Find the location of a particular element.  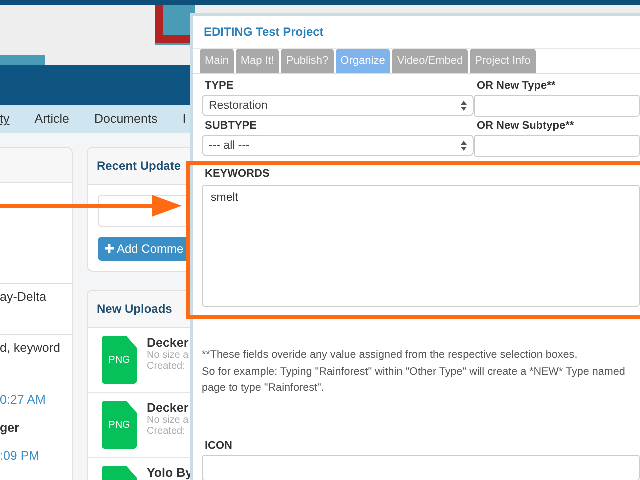

activity-text: ay-Delta is located at coordinates (36, 308).